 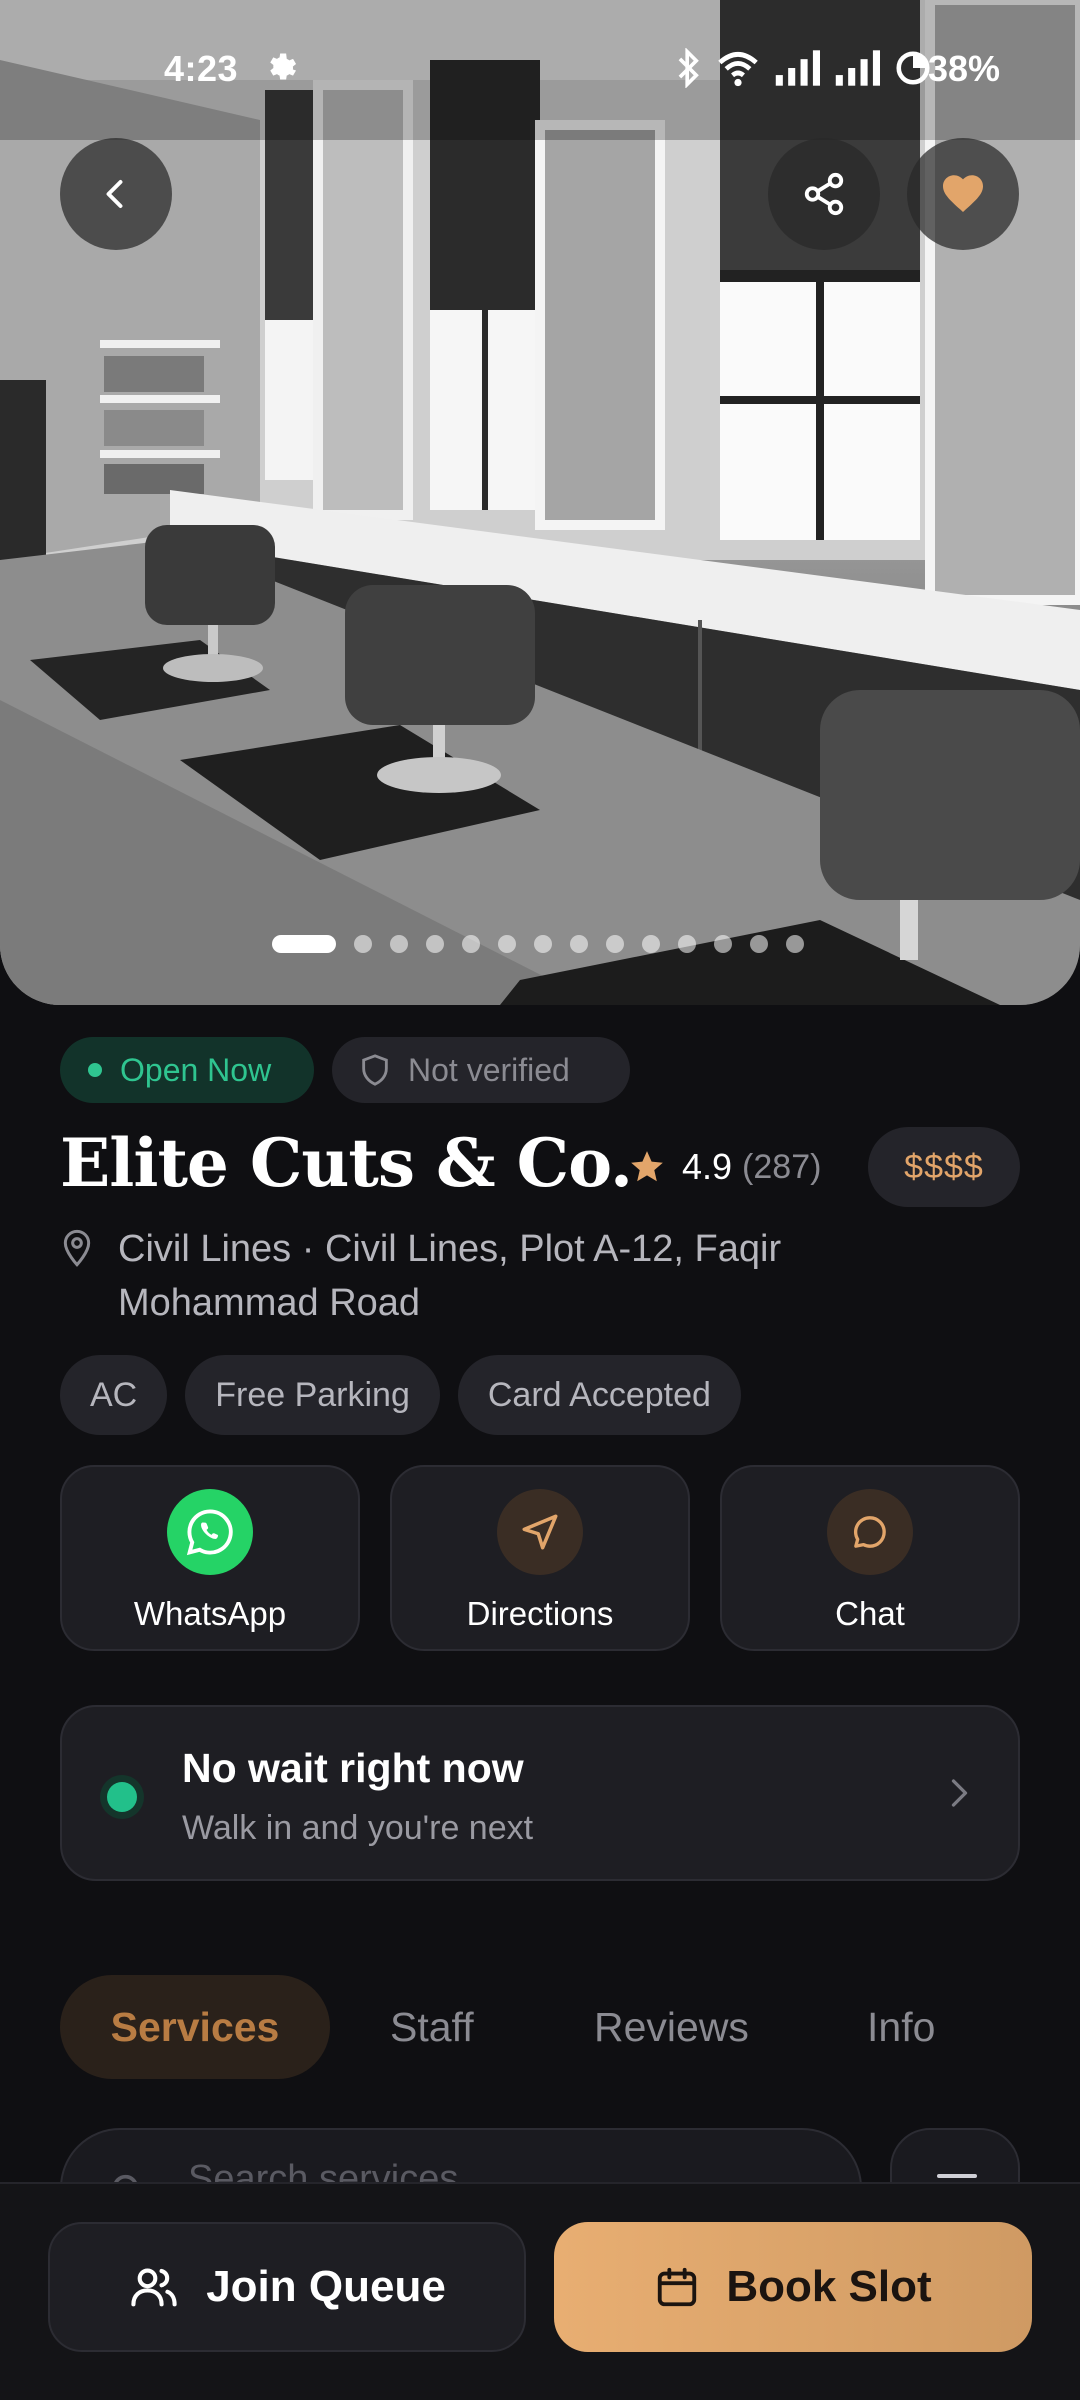 I want to click on rating-value: 4.9, so click(x=707, y=1166).